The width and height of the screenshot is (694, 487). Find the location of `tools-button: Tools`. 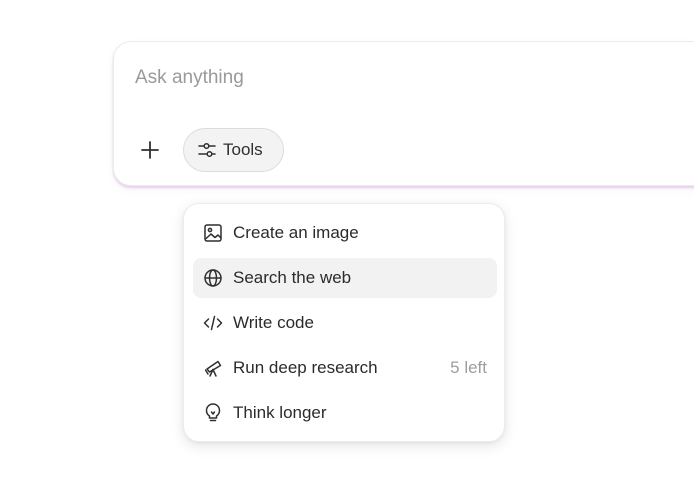

tools-button: Tools is located at coordinates (233, 150).